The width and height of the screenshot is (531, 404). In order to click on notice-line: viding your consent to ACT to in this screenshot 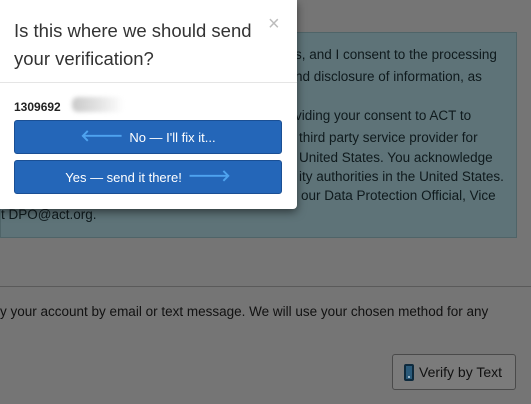, I will do `click(383, 115)`.